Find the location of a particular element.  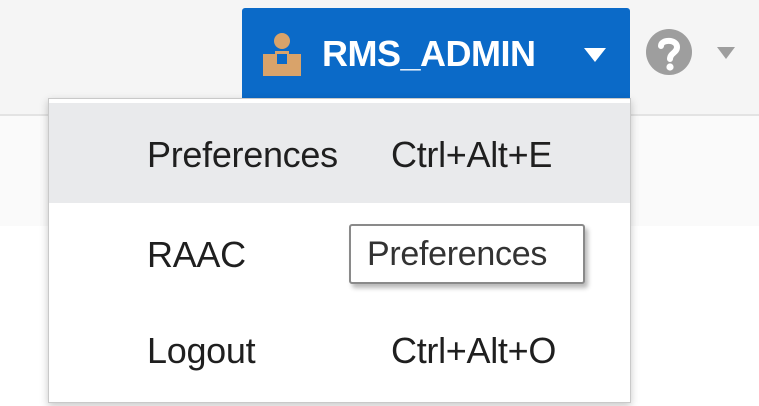

menu-item-shortcut: Ctrl+Alt+E is located at coordinates (472, 154).